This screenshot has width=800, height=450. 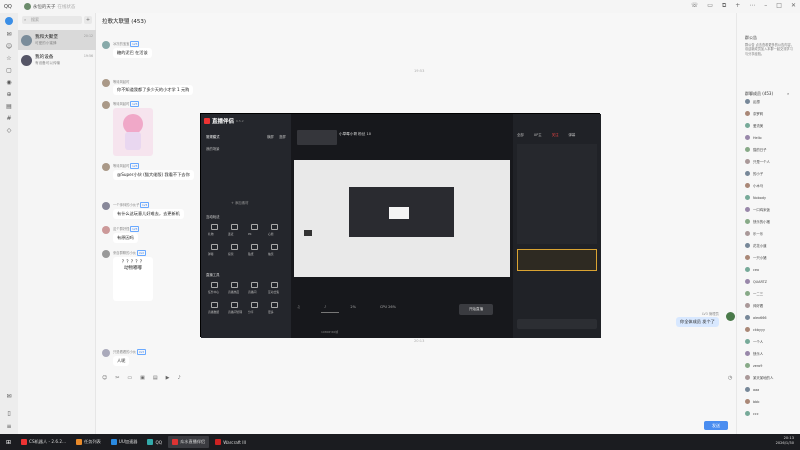 I want to click on member-item: ccc, so click(x=752, y=413).